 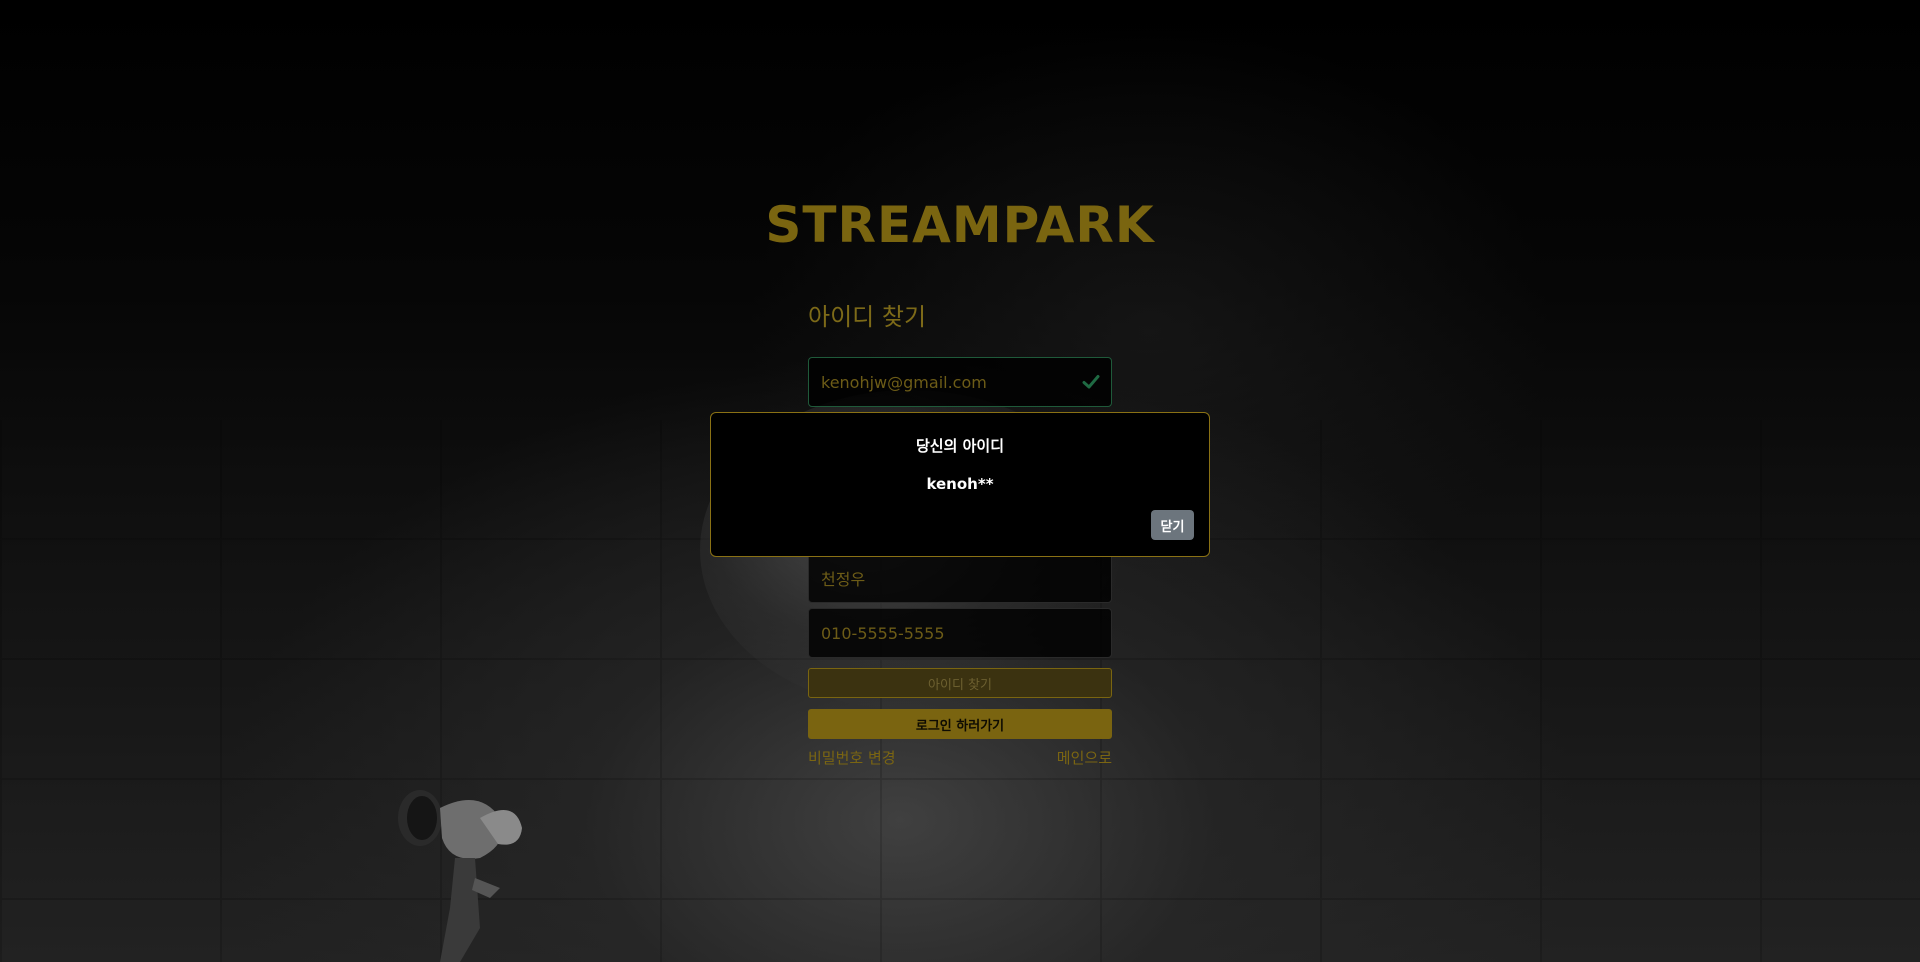 I want to click on found-id-text: kenoh**, so click(x=960, y=484).